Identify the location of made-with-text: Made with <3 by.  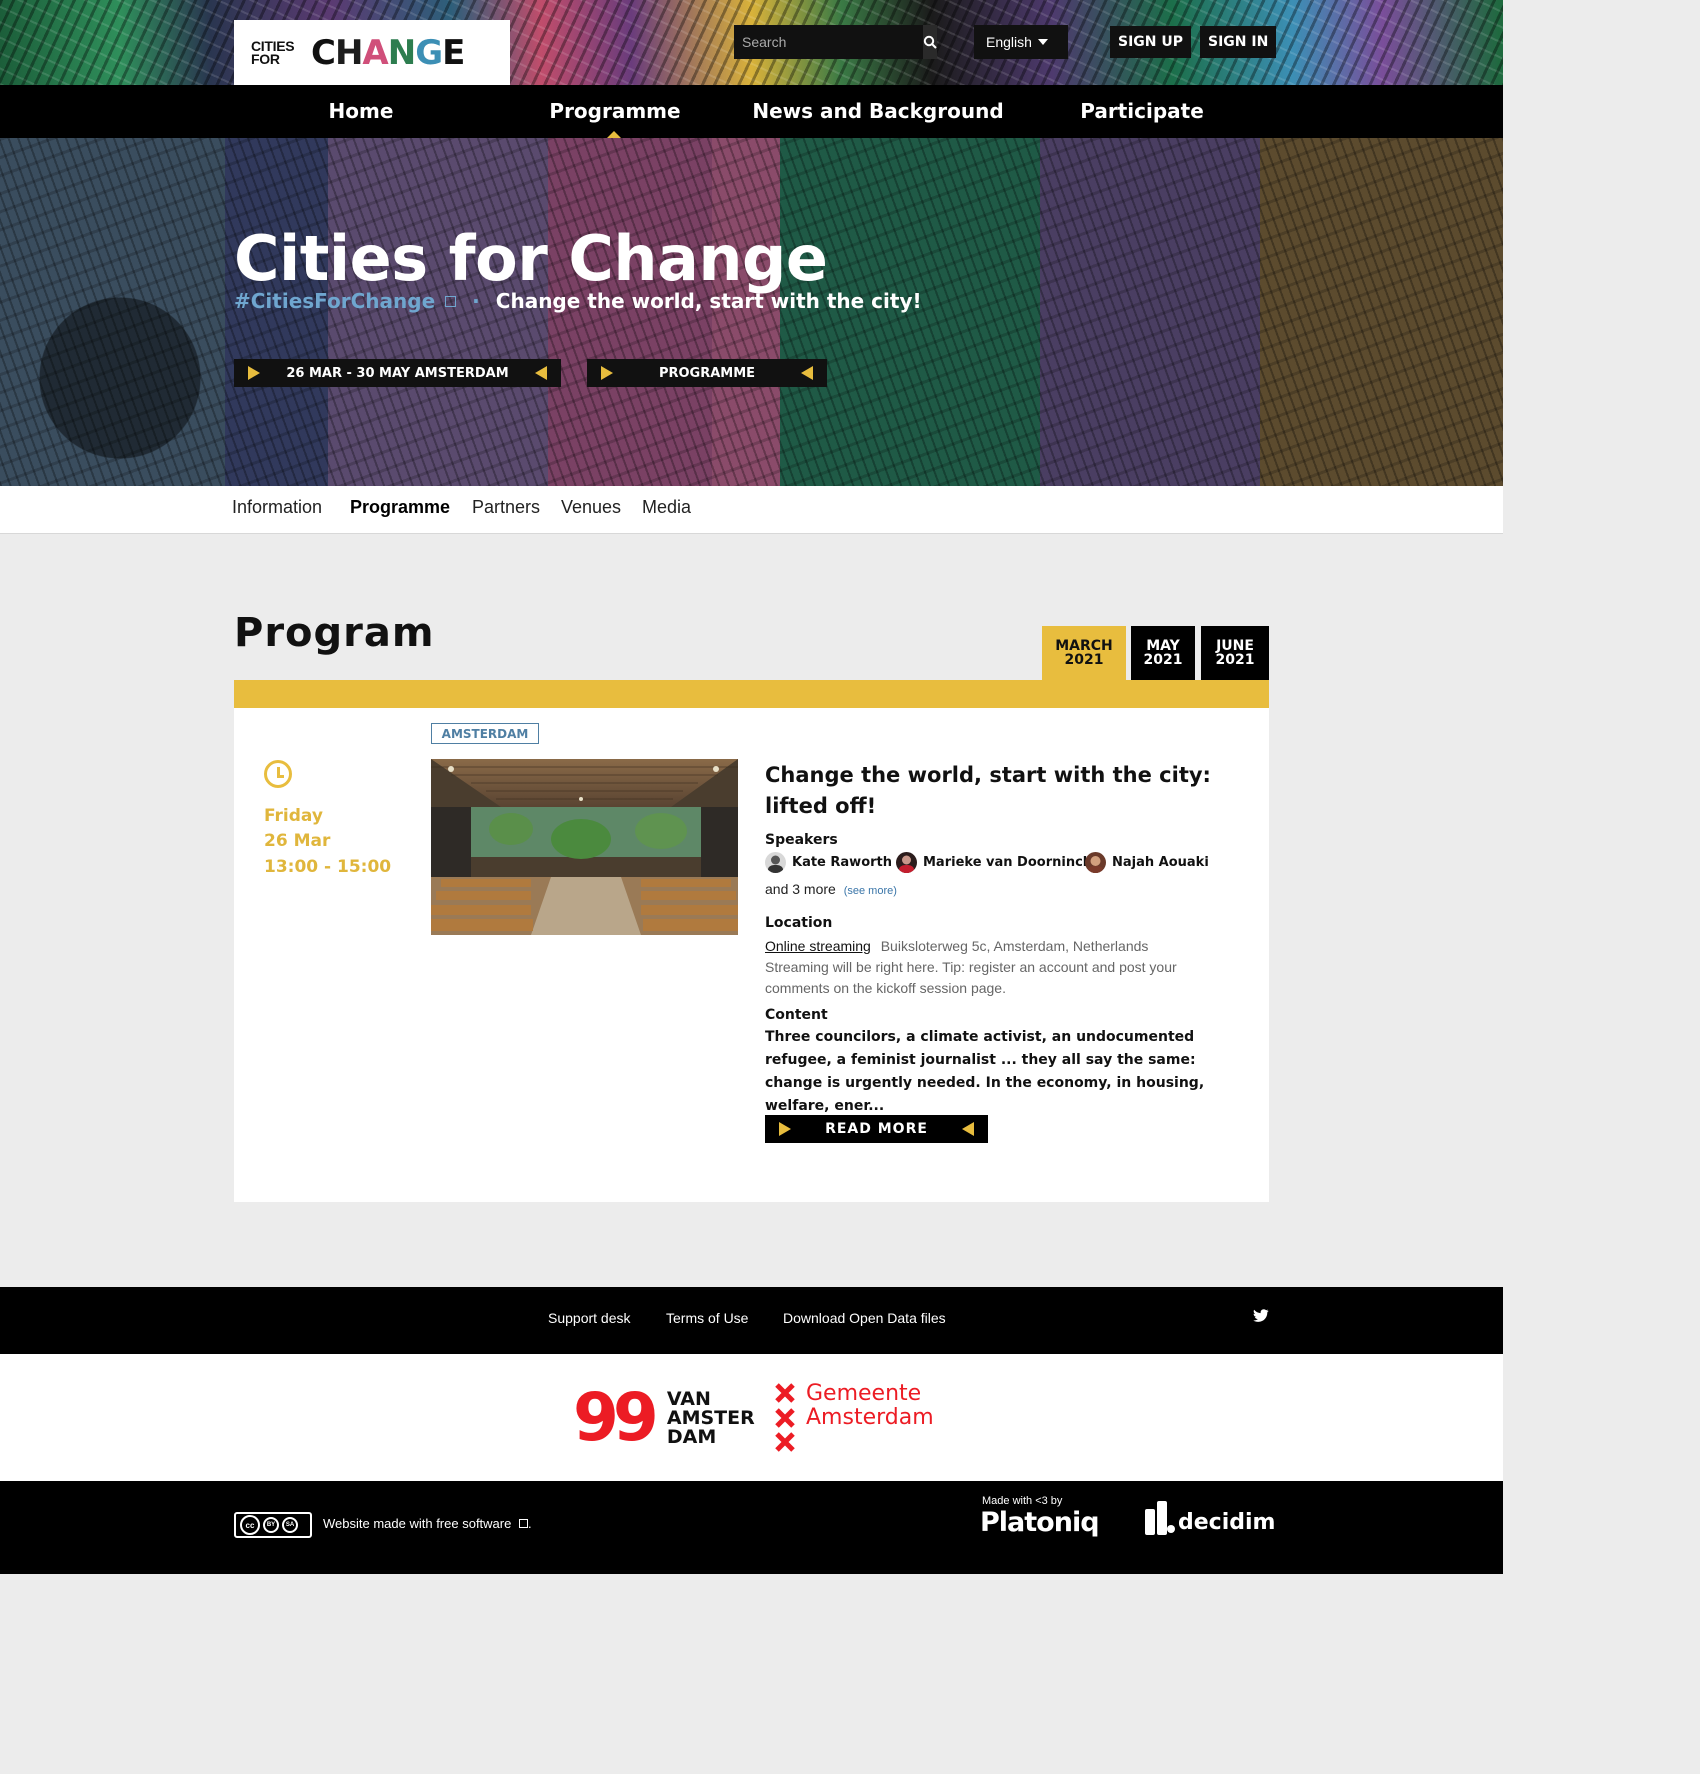
(1022, 1501).